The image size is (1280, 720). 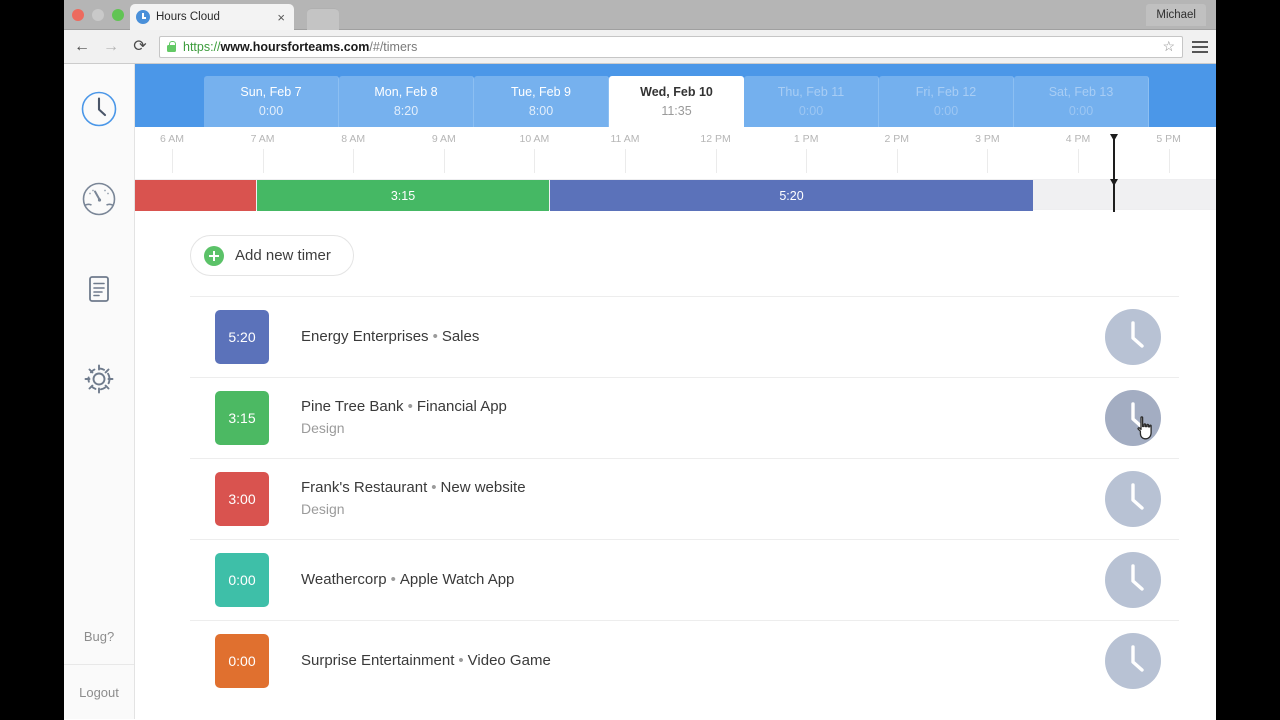 I want to click on bug-report-link: Bug?, so click(x=99, y=636).